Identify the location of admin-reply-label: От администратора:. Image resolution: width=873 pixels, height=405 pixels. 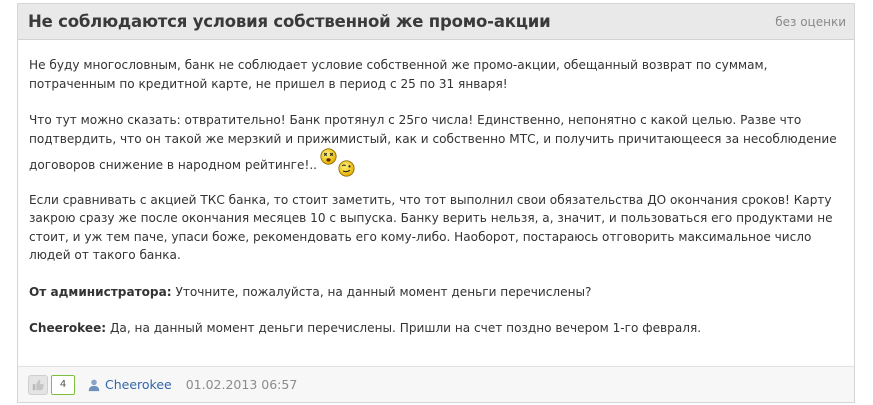
(100, 291).